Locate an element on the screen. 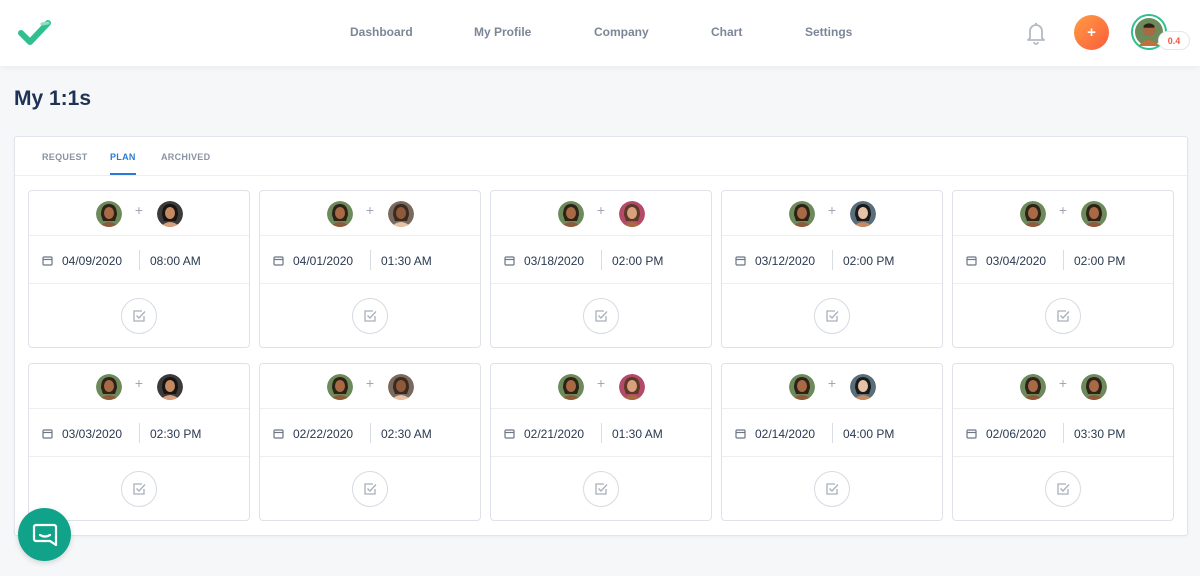  schedule-row: 02/22/2020 02:30 AM is located at coordinates (370, 433).